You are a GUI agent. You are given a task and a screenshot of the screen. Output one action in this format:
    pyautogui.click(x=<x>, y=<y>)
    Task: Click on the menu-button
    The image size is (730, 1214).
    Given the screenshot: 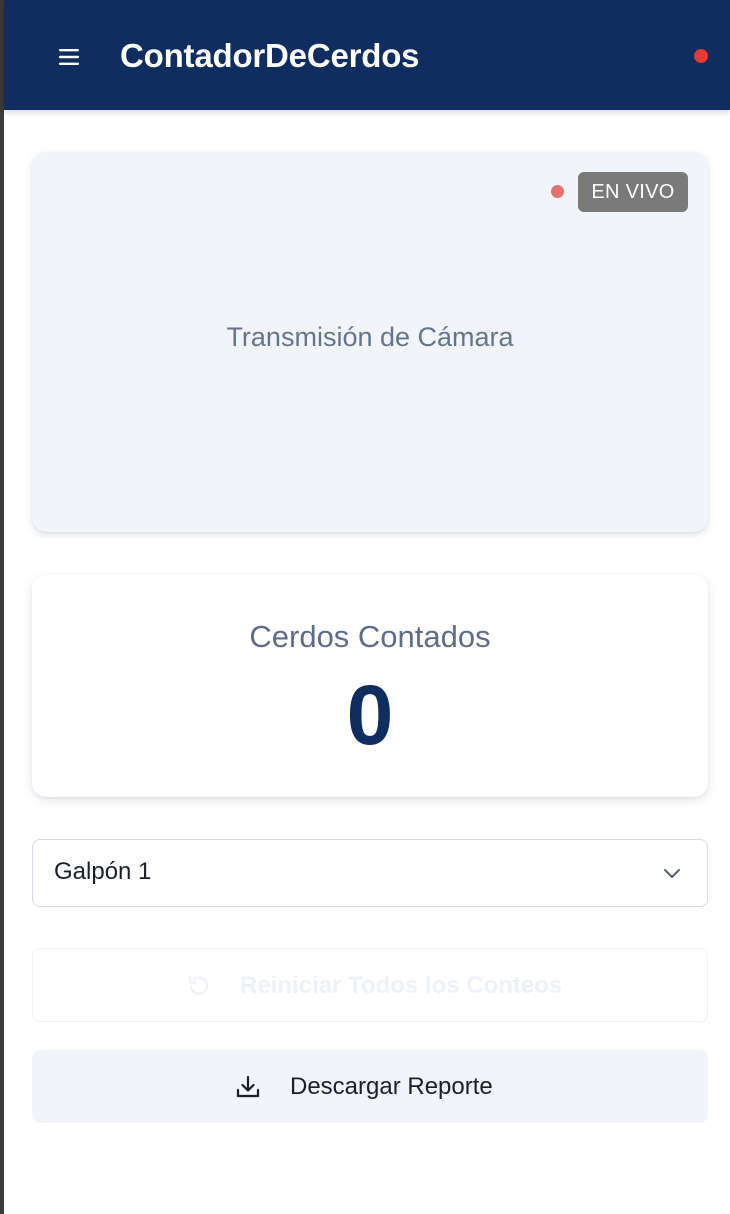 What is the action you would take?
    pyautogui.click(x=69, y=57)
    